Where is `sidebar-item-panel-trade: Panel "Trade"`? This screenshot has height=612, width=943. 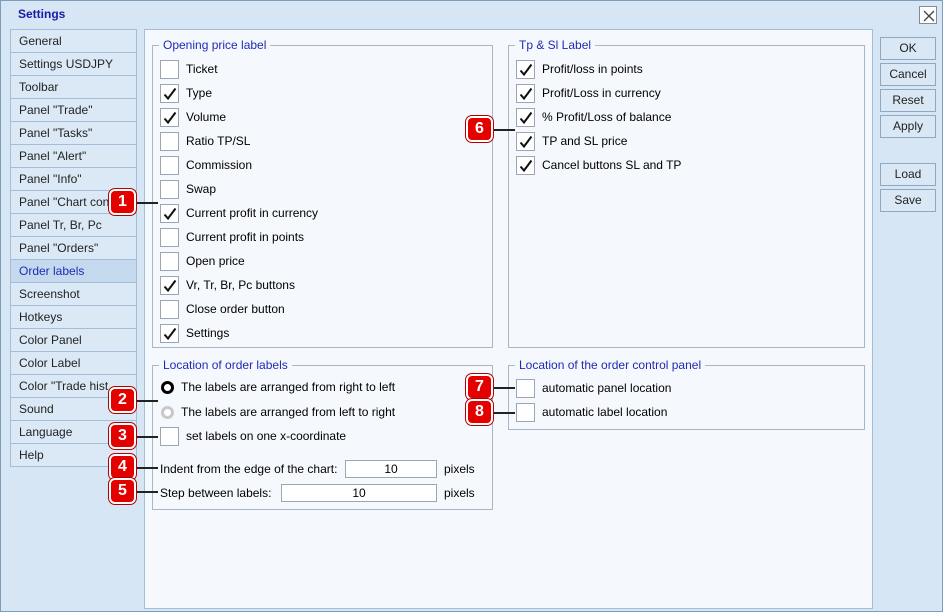 sidebar-item-panel-trade: Panel "Trade" is located at coordinates (73, 110).